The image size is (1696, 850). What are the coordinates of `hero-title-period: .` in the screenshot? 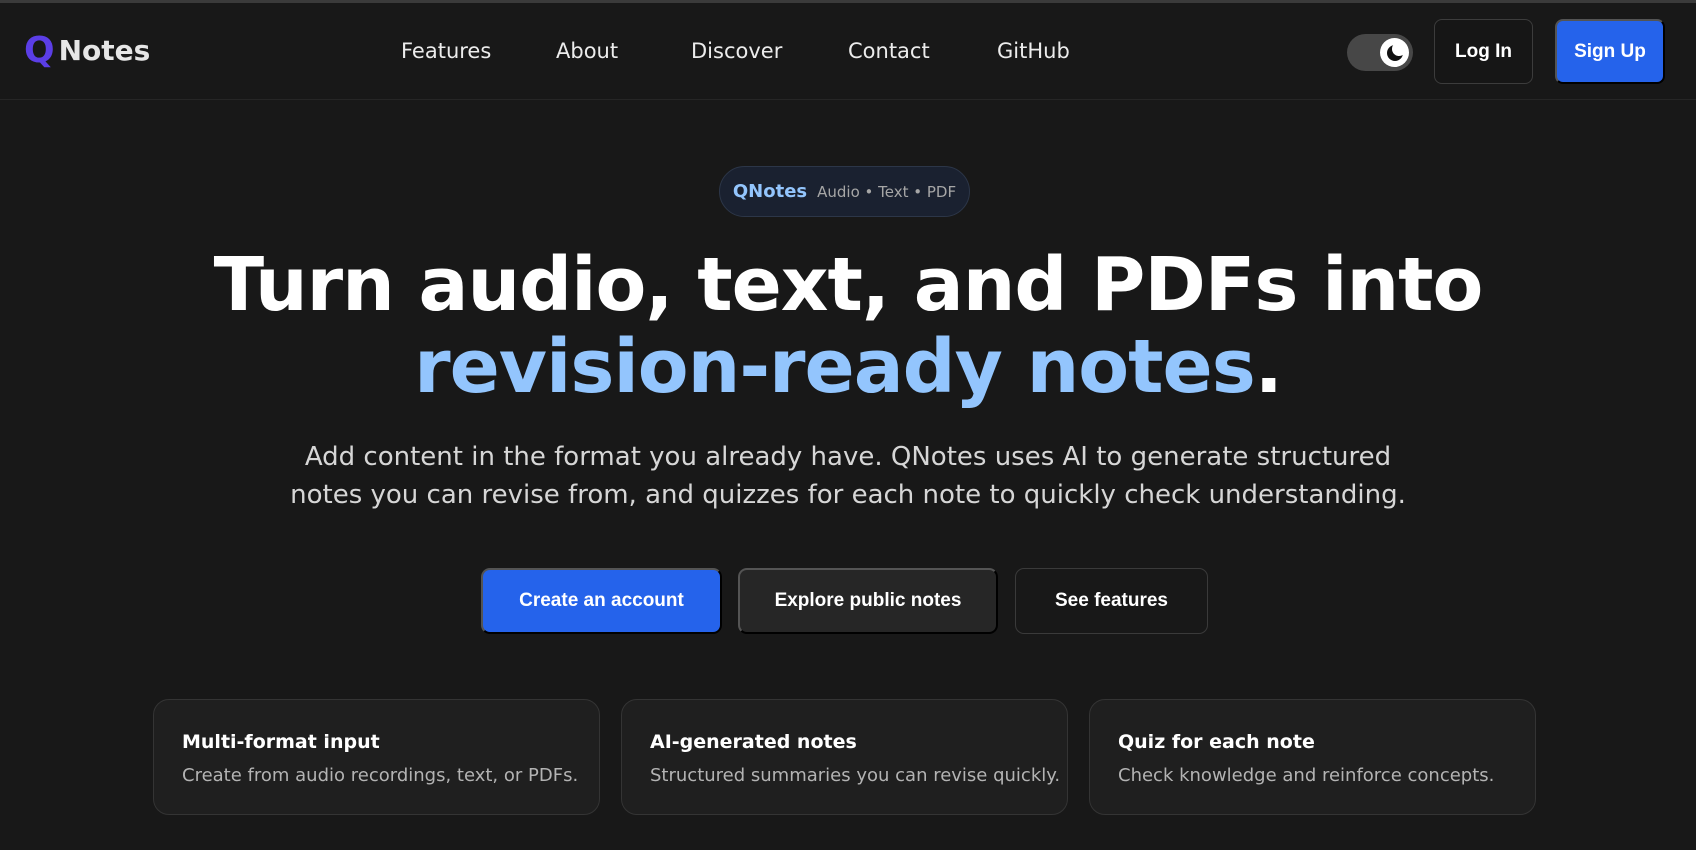 It's located at (1268, 367).